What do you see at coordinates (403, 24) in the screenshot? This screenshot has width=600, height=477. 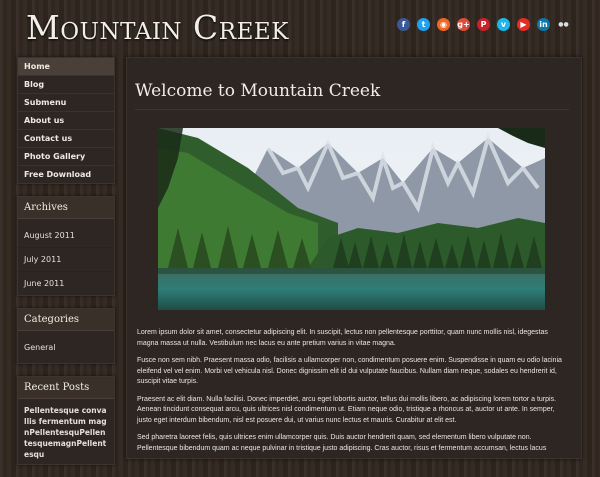 I see `facebook-icon: f` at bounding box center [403, 24].